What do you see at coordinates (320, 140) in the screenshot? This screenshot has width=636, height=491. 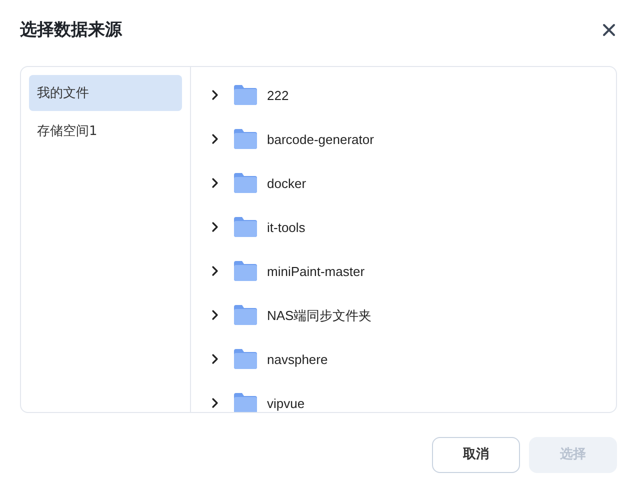 I see `folder-name: barcode-generator` at bounding box center [320, 140].